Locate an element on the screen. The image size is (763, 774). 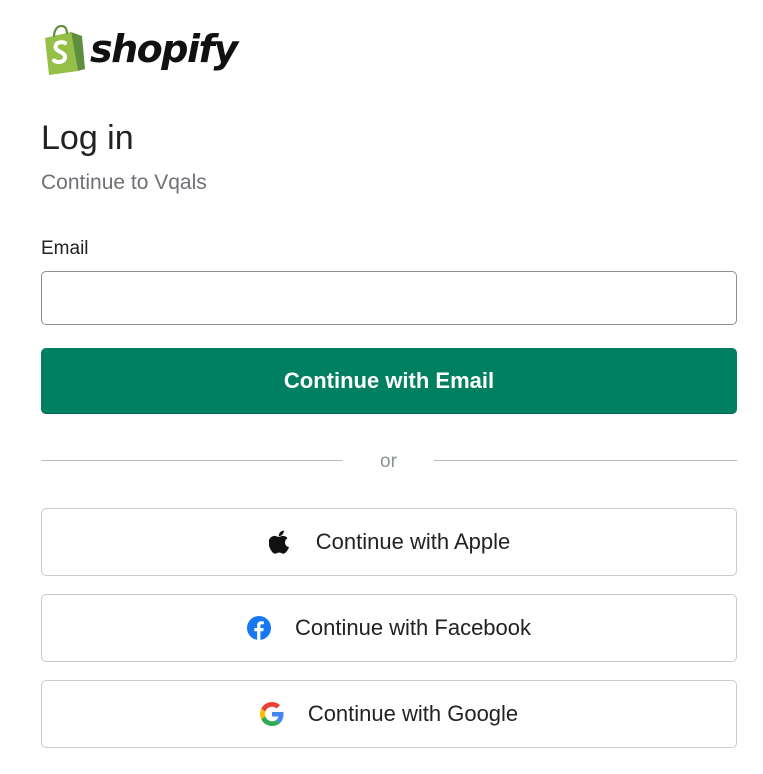
continue-with-email-button: Continue with Email is located at coordinates (389, 381).